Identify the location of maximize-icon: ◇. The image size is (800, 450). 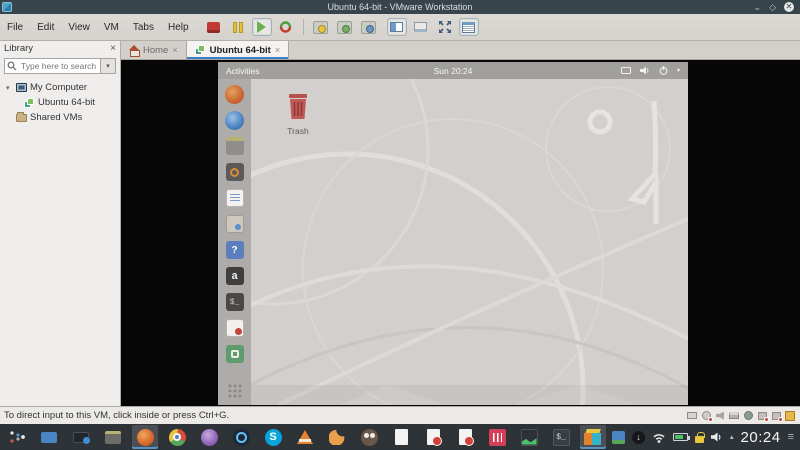
(772, 7).